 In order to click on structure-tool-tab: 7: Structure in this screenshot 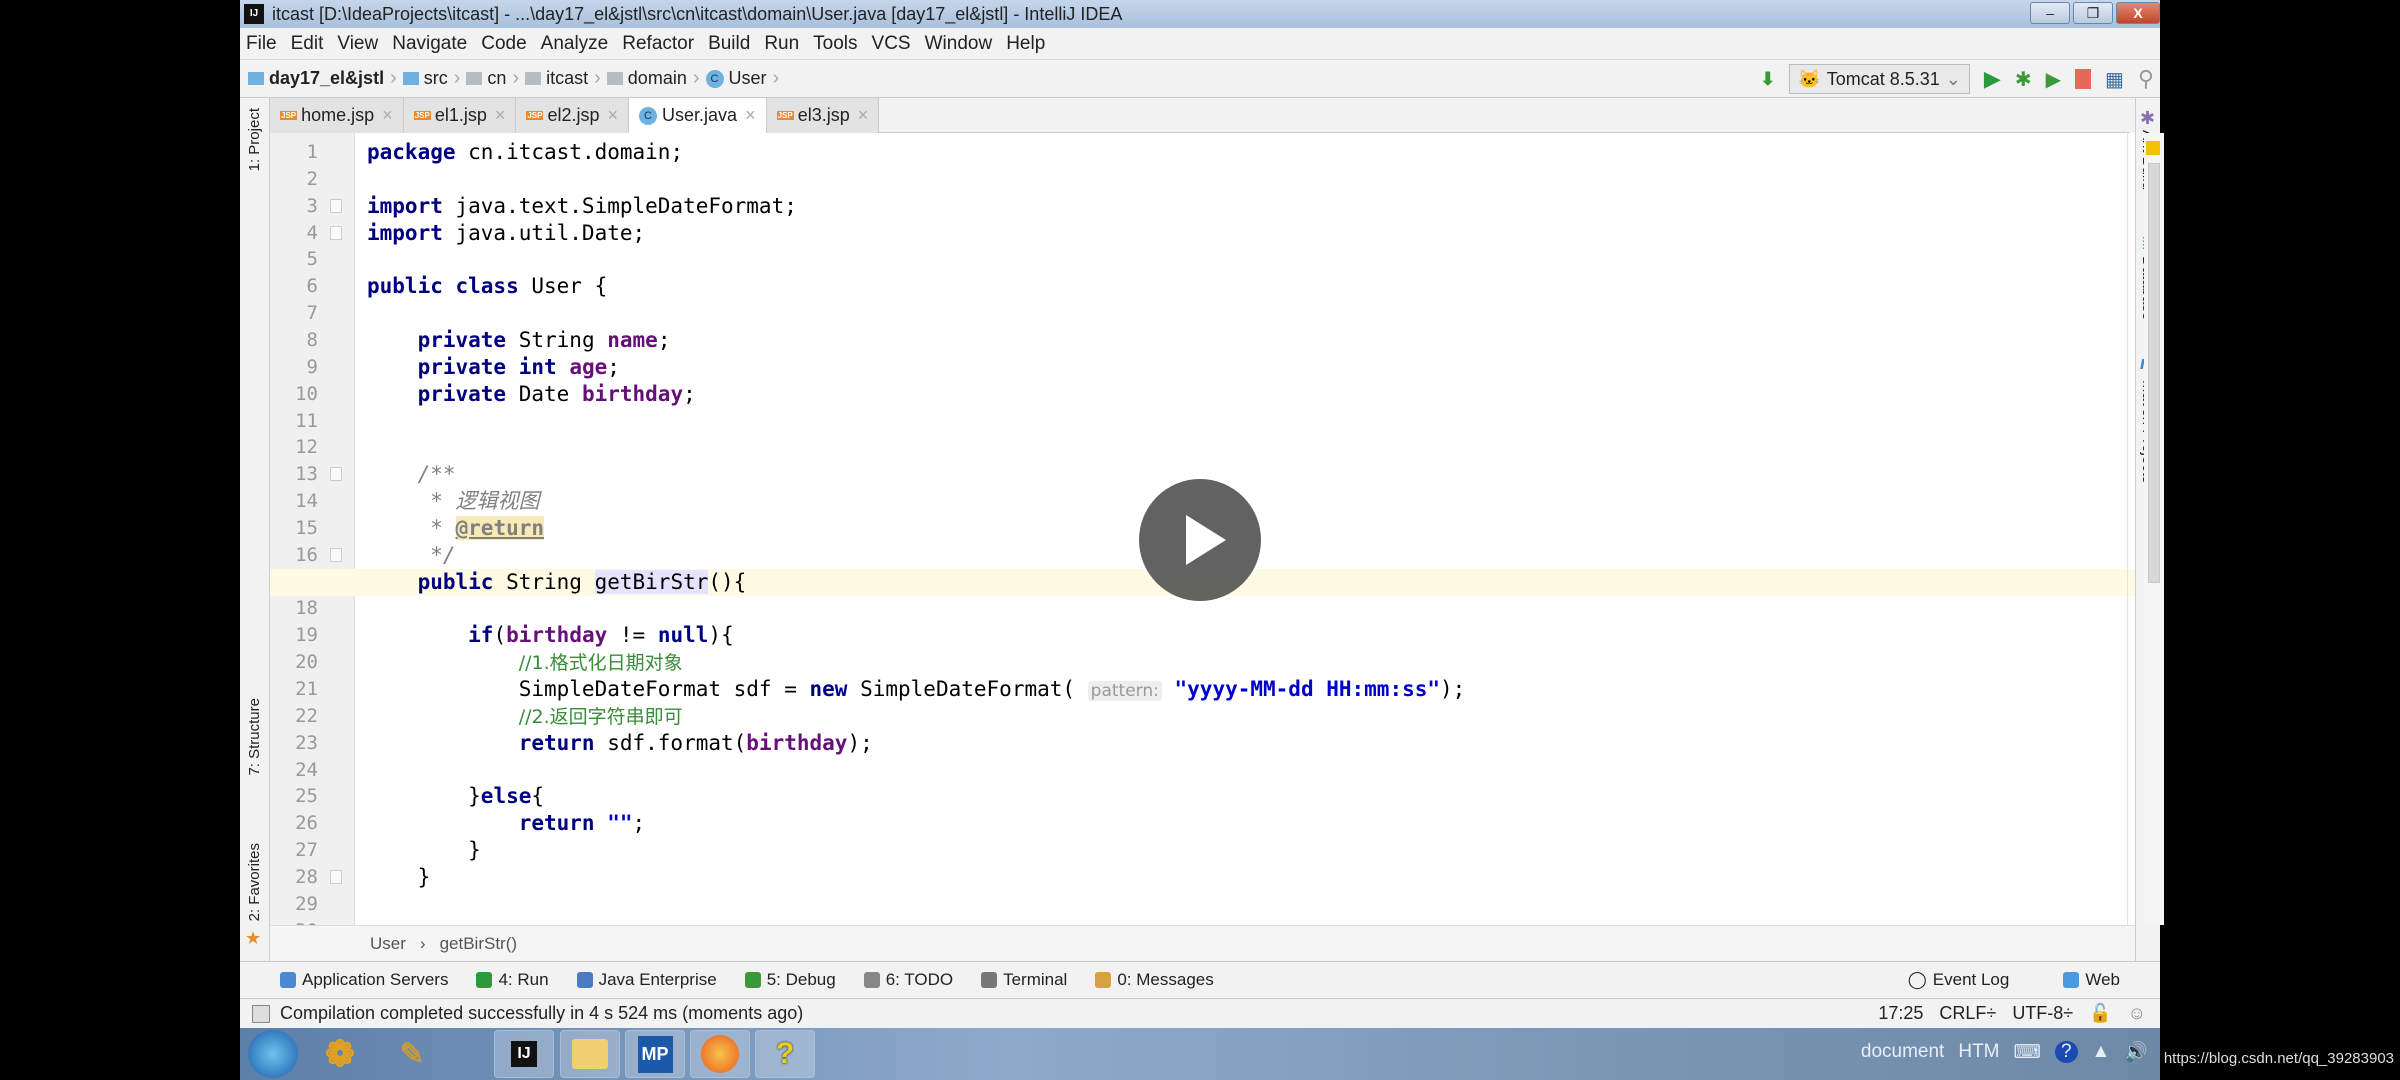, I will do `click(254, 737)`.